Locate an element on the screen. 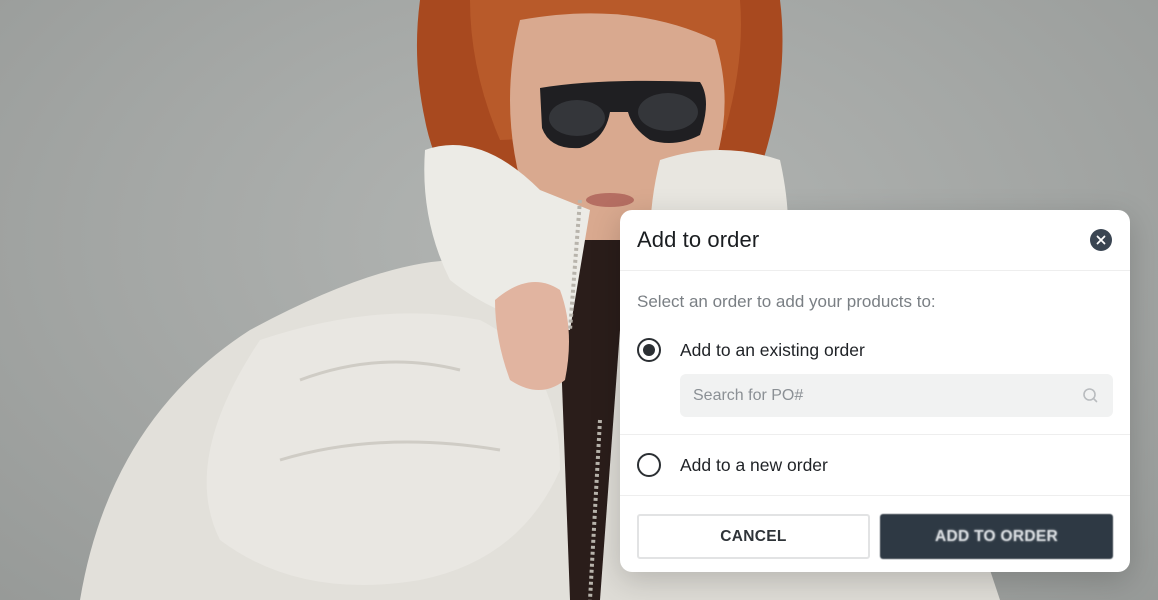 This screenshot has width=1158, height=600. radio-selected-dot is located at coordinates (649, 350).